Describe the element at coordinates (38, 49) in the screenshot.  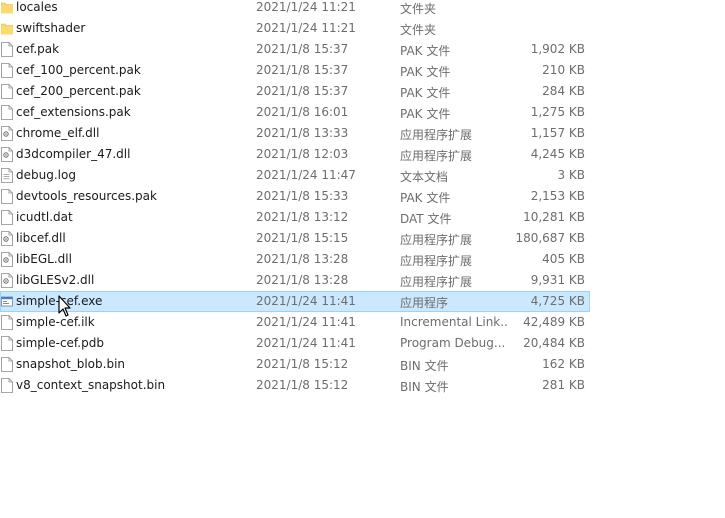
I see `file-name: cef.pak` at that location.